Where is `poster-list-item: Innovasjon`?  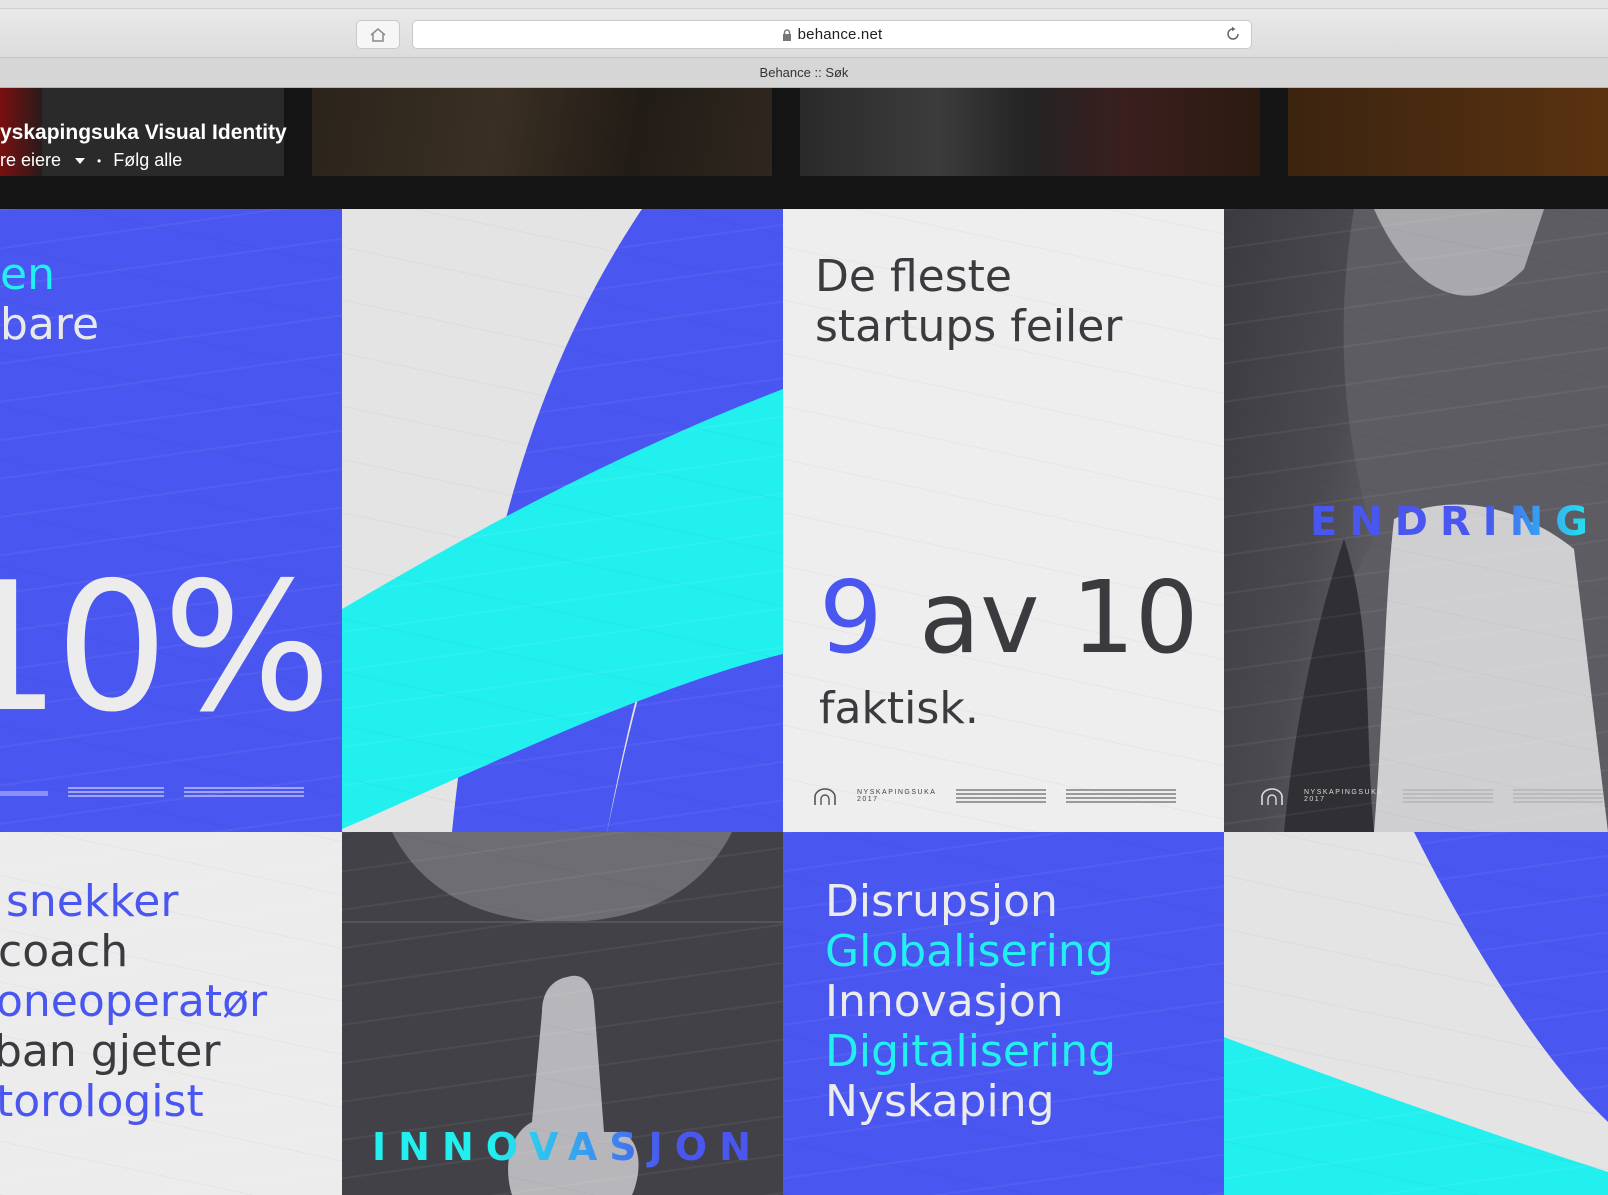 poster-list-item: Innovasjon is located at coordinates (944, 1001).